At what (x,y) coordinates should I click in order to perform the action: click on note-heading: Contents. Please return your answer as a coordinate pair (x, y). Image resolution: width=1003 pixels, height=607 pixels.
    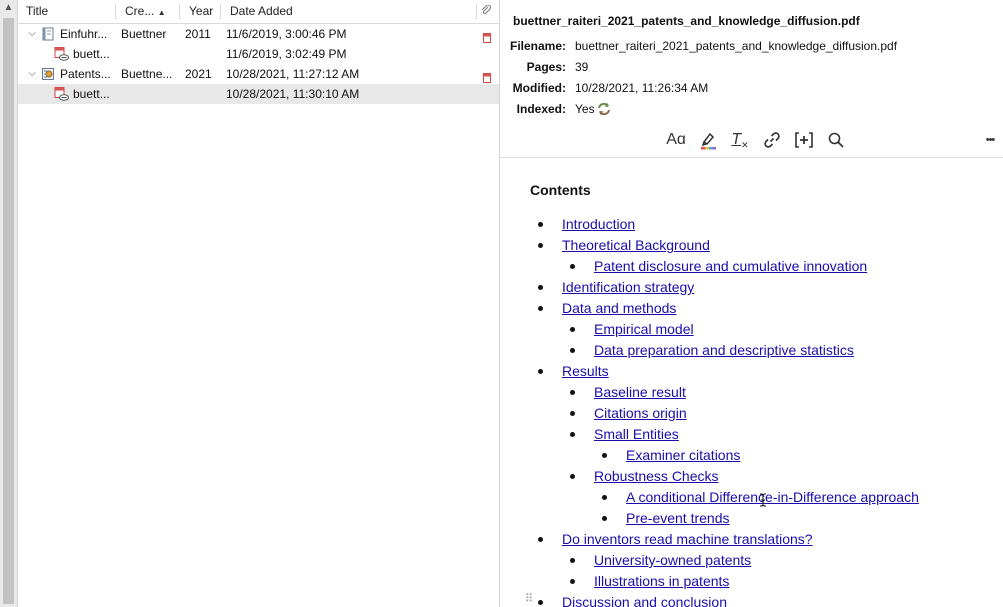
    Looking at the image, I should click on (560, 190).